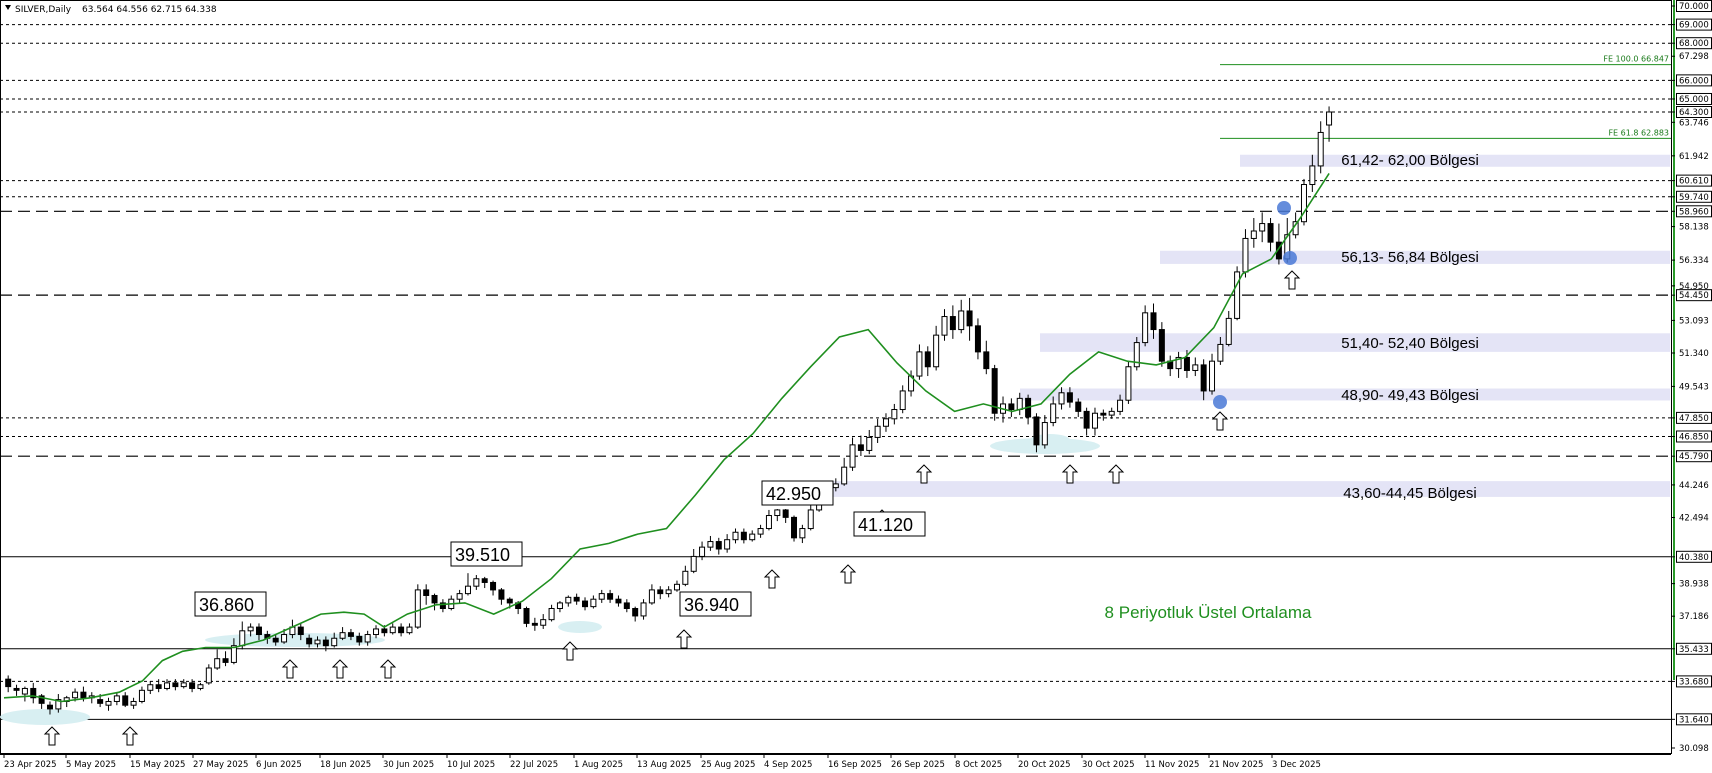  Describe the element at coordinates (1694, 682) in the screenshot. I see `y-tick-label-28: 33.680` at that location.